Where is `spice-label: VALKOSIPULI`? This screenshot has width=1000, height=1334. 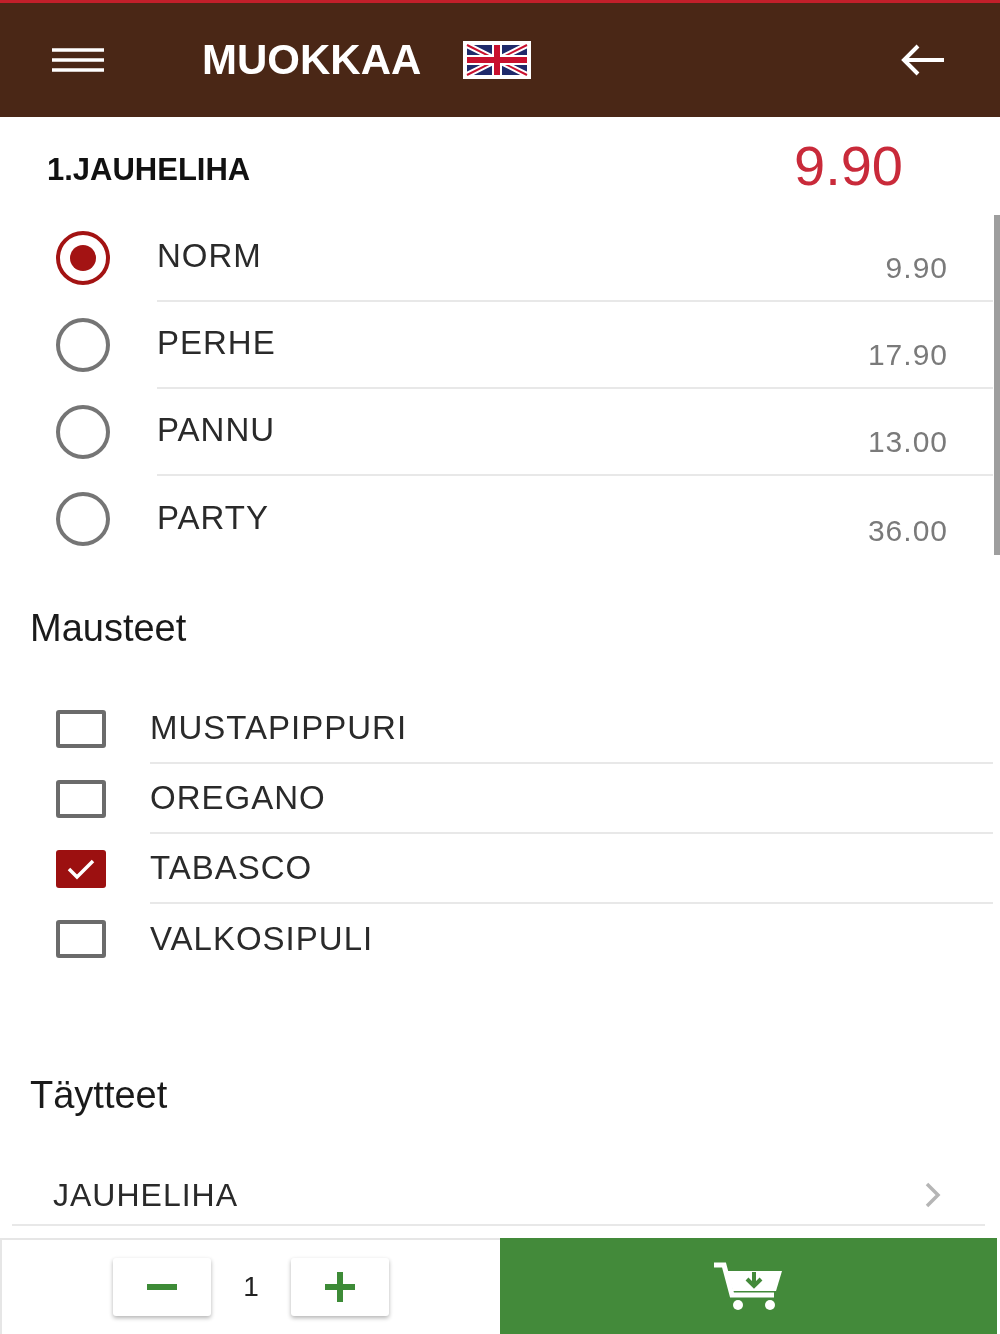 spice-label: VALKOSIPULI is located at coordinates (262, 939).